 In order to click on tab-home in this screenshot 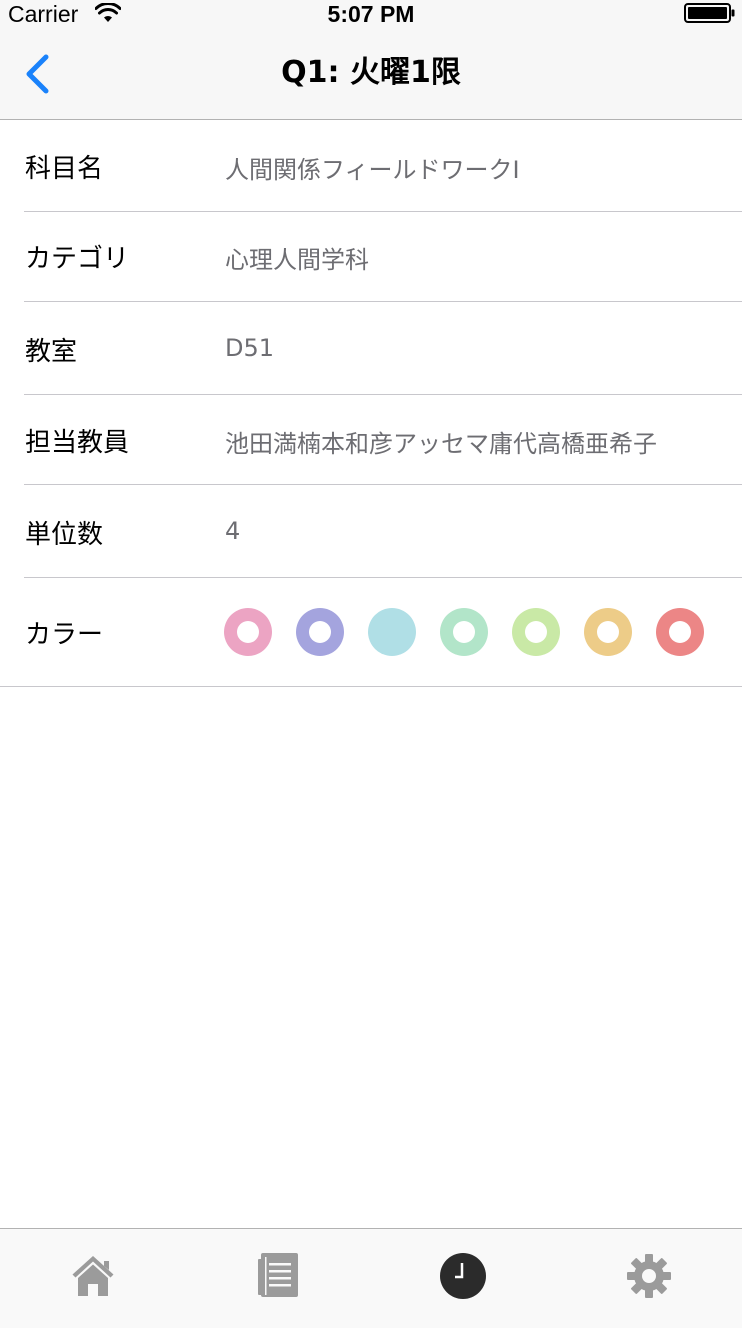, I will do `click(92, 1278)`.